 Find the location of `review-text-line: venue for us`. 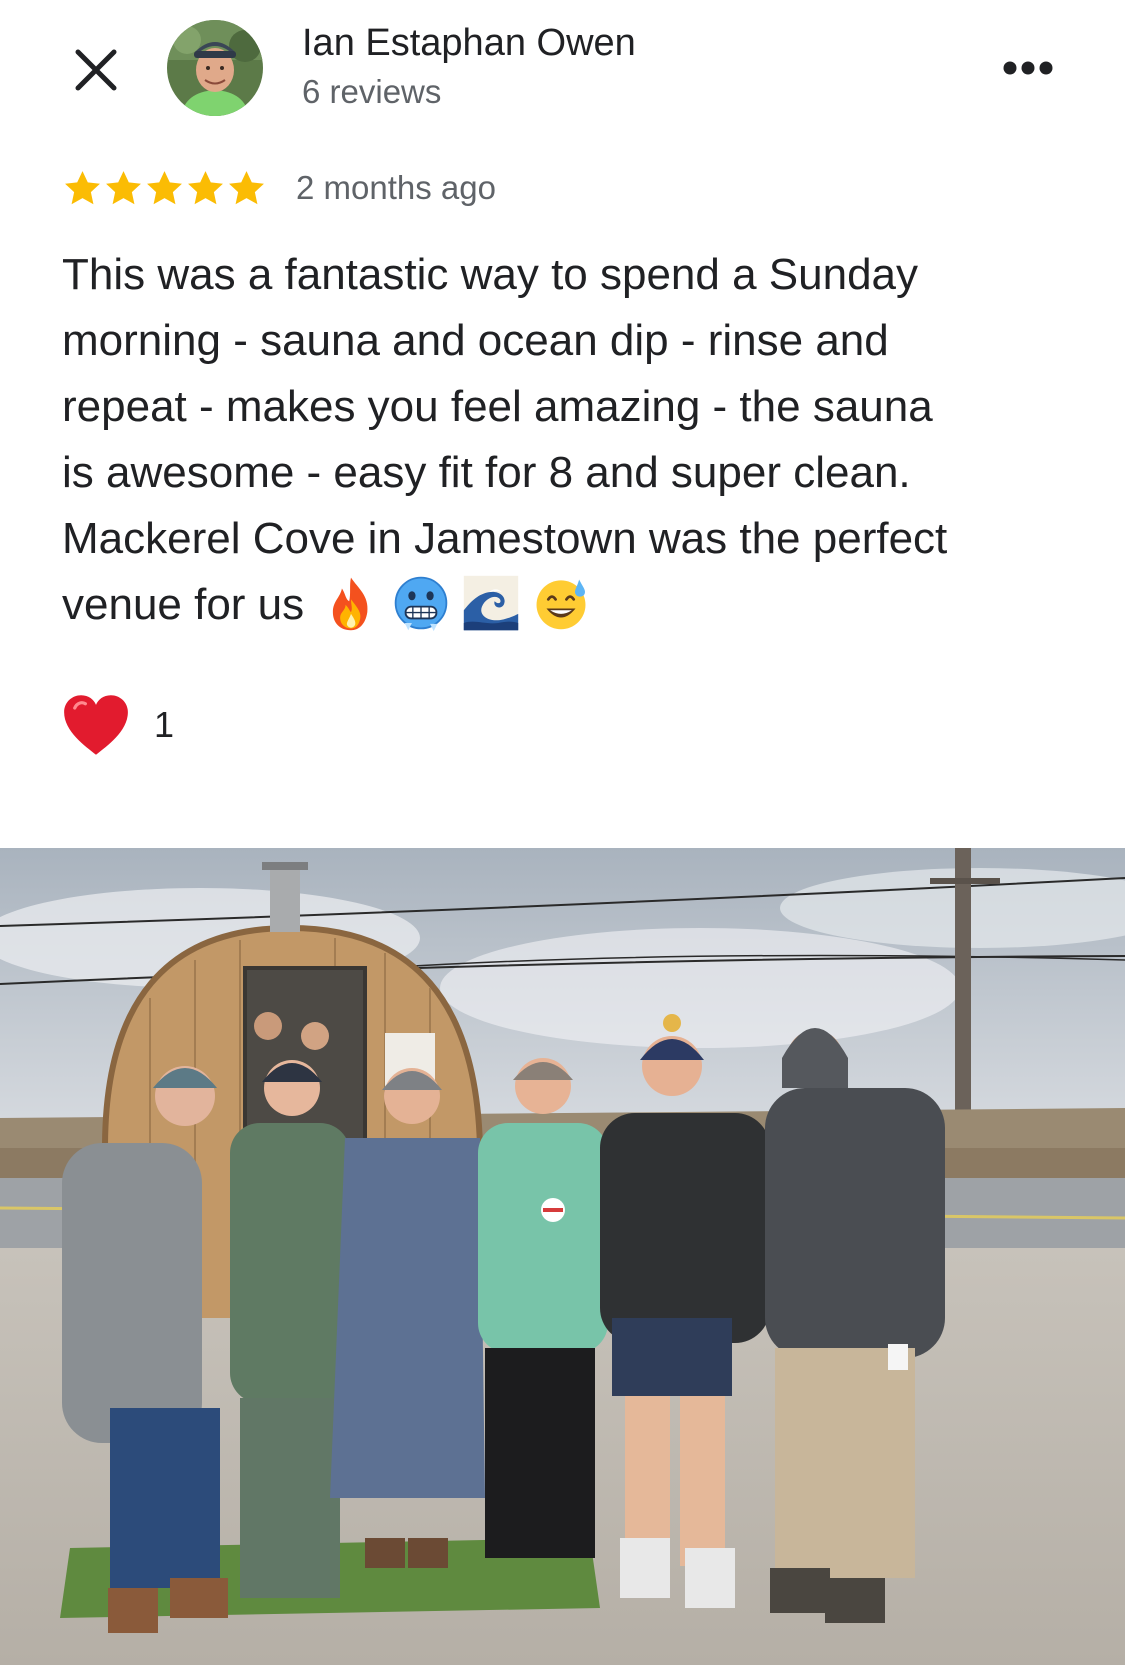

review-text-line: venue for us is located at coordinates (183, 604).